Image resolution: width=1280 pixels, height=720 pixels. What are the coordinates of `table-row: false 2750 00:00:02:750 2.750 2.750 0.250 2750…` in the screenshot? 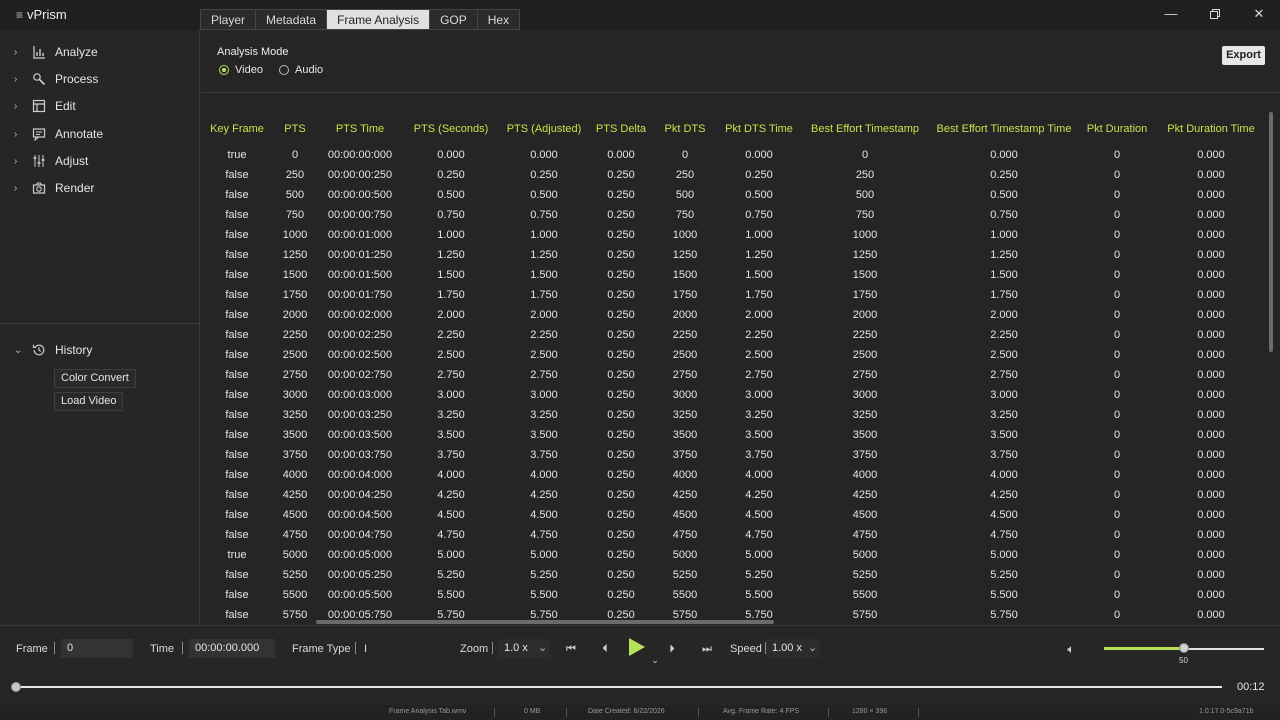 It's located at (734, 375).